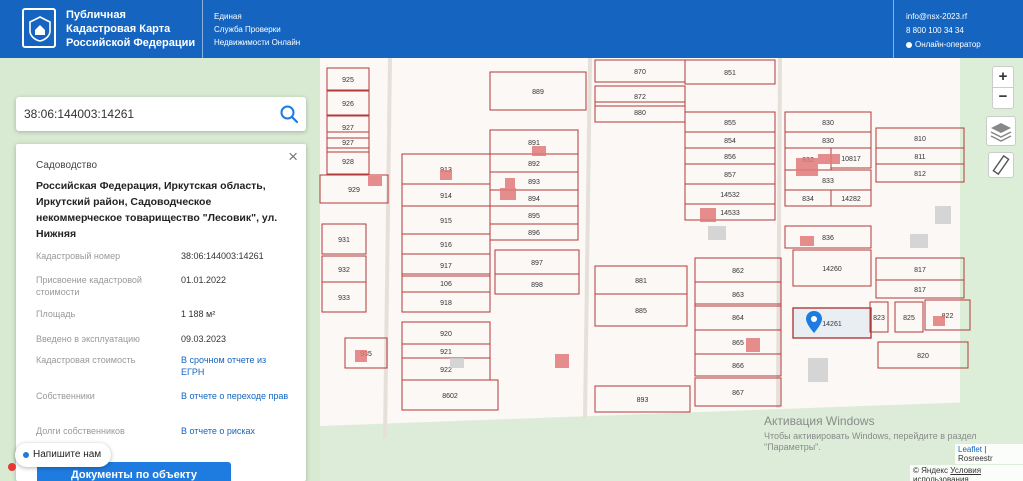  What do you see at coordinates (534, 143) in the screenshot?
I see `plot-number: 891` at bounding box center [534, 143].